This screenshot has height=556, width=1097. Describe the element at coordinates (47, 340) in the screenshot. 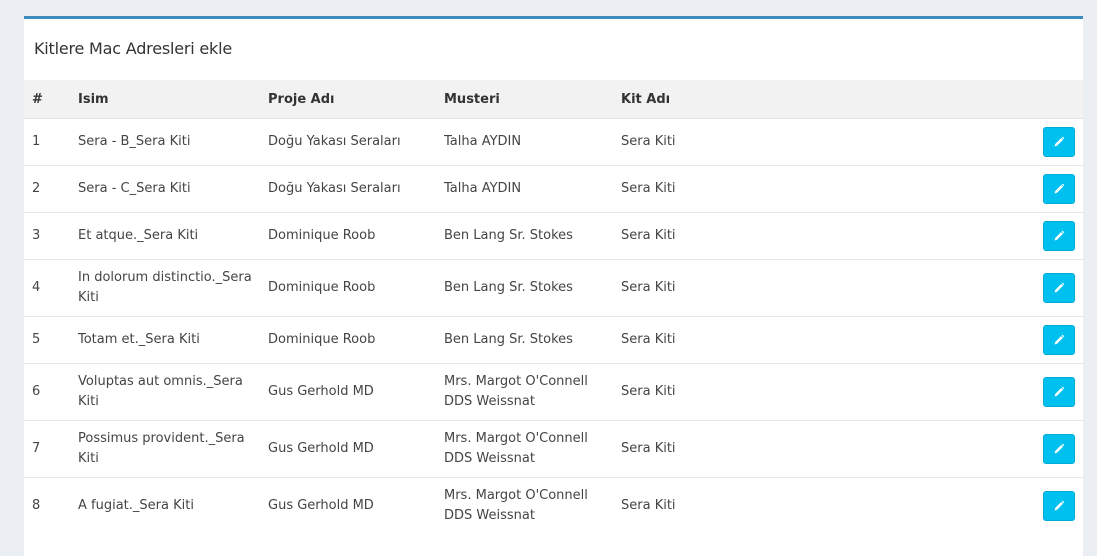

I see `cell-num: 5` at that location.